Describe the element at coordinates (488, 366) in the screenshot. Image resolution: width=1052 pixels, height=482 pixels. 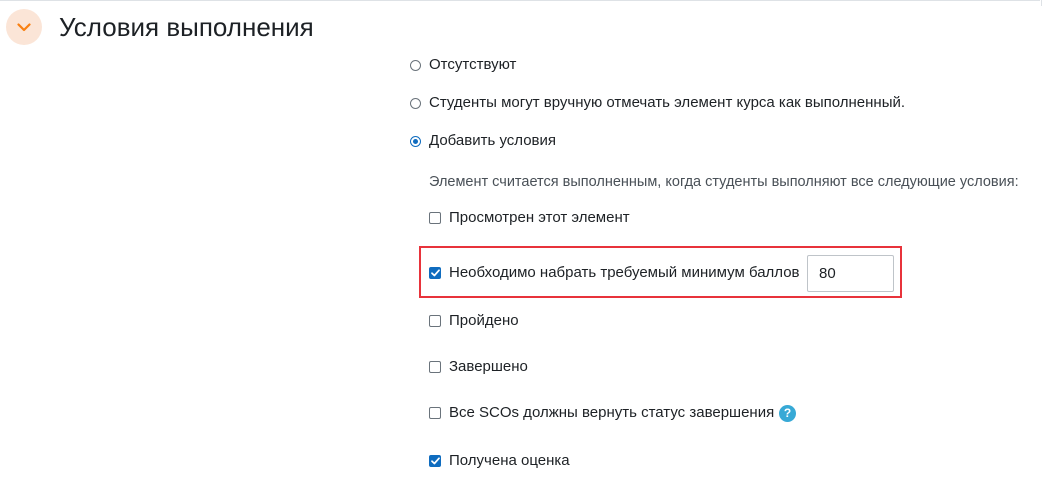
I see `checkbox-label: Завершено` at that location.